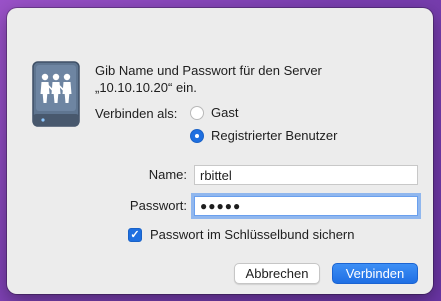 The image size is (441, 301). I want to click on connect-as-label: Verbinden als:, so click(136, 113).